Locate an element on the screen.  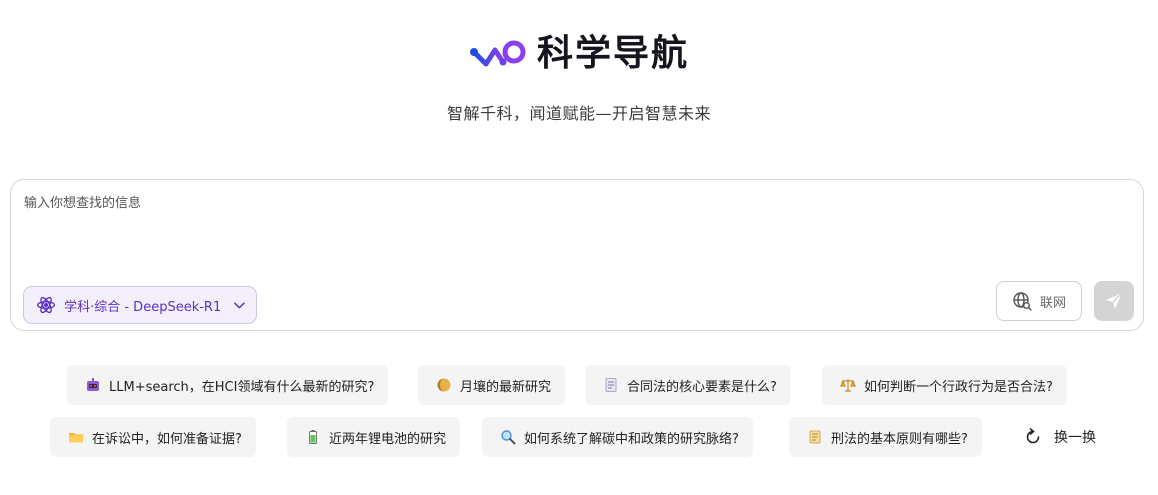
model-select: 学科·综合 - DeepSeek-R1 is located at coordinates (140, 305).